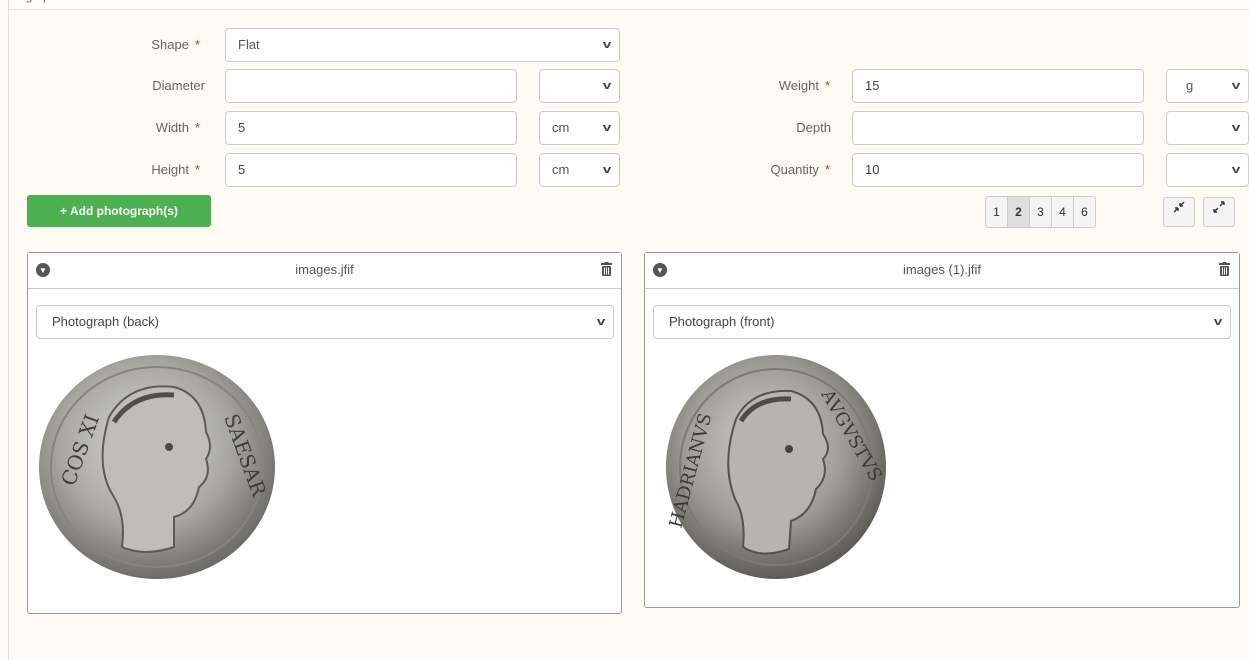 The image size is (1249, 660). I want to click on height-unit-select: cm v, so click(579, 170).